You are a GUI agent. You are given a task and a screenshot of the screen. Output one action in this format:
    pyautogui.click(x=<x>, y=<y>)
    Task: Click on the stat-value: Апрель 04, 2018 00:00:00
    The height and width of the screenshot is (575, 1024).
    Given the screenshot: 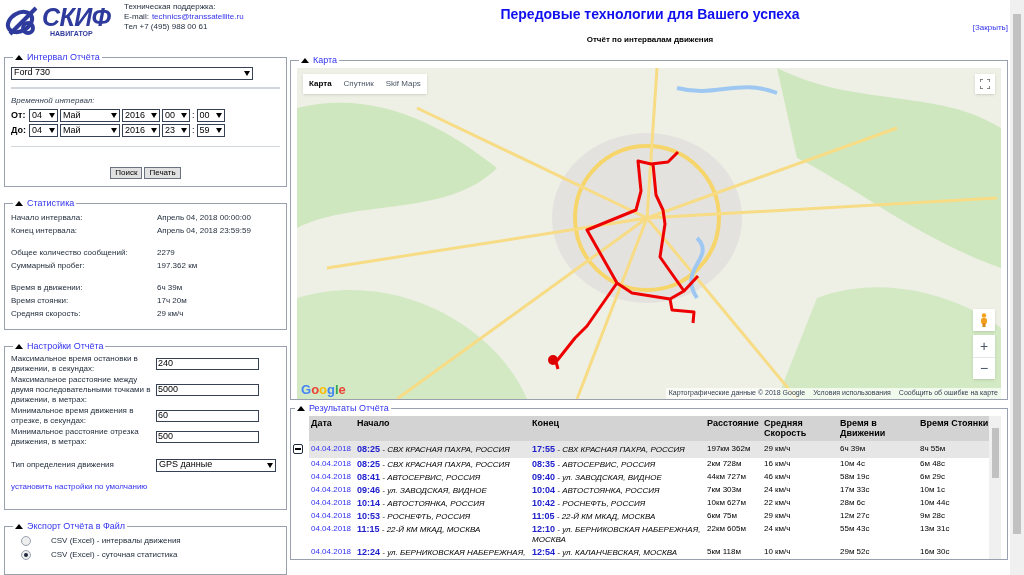 What is the action you would take?
    pyautogui.click(x=204, y=217)
    